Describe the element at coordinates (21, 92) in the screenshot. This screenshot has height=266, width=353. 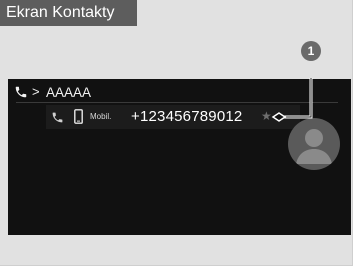
I see `phone-icon` at that location.